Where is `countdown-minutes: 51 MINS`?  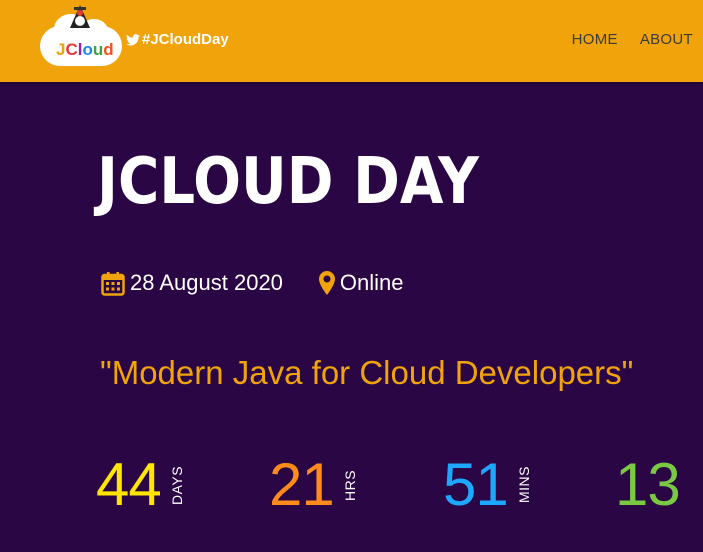 countdown-minutes: 51 MINS is located at coordinates (487, 485).